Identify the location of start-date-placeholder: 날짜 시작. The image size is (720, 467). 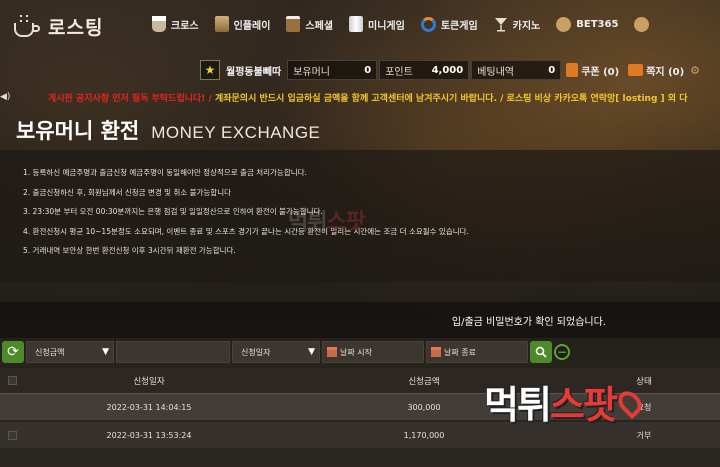
(356, 352).